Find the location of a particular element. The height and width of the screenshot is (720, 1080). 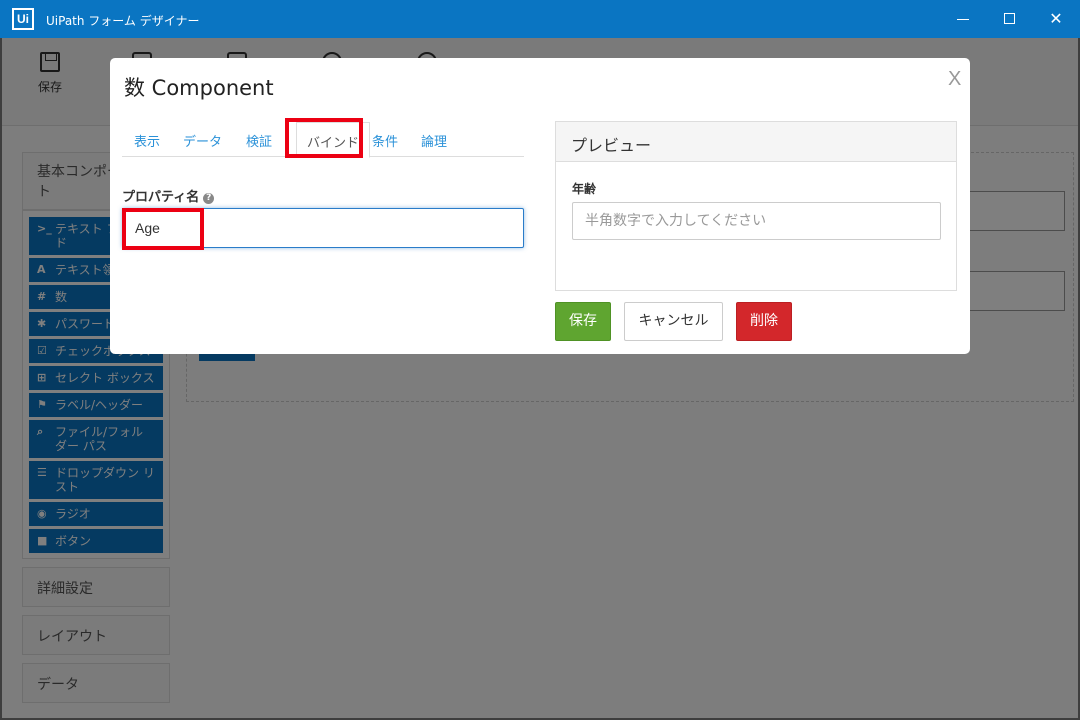

help-icon: ? is located at coordinates (209, 198).